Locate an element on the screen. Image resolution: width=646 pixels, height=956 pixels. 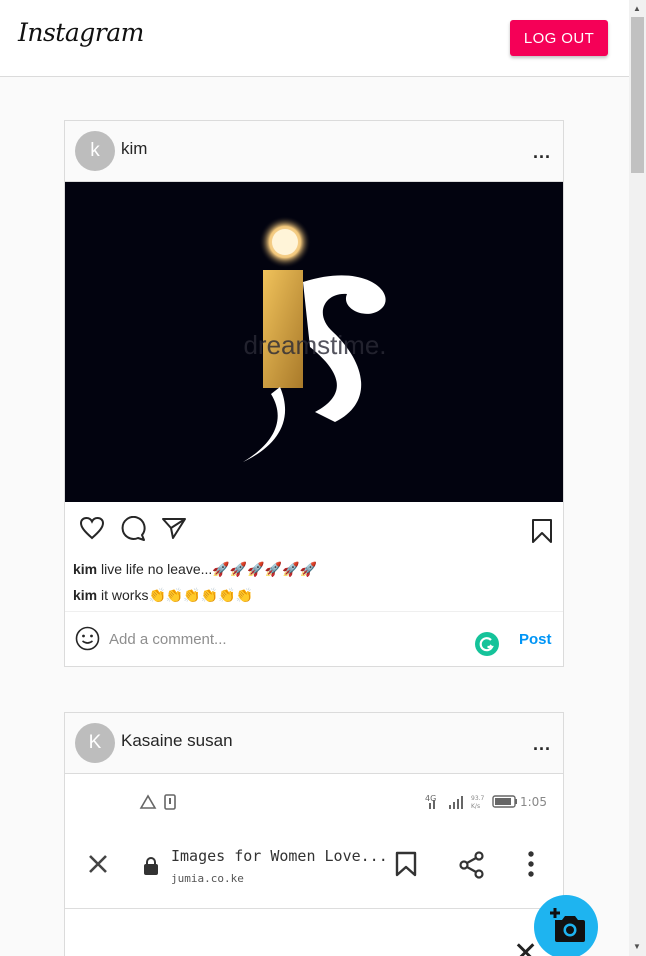
send-icon is located at coordinates (174, 530).